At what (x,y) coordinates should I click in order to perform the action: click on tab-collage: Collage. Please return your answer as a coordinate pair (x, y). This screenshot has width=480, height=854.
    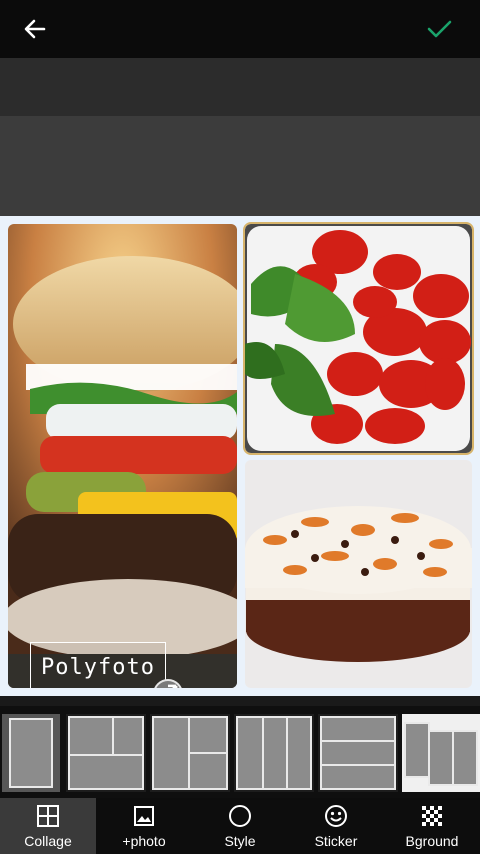
    Looking at the image, I should click on (48, 826).